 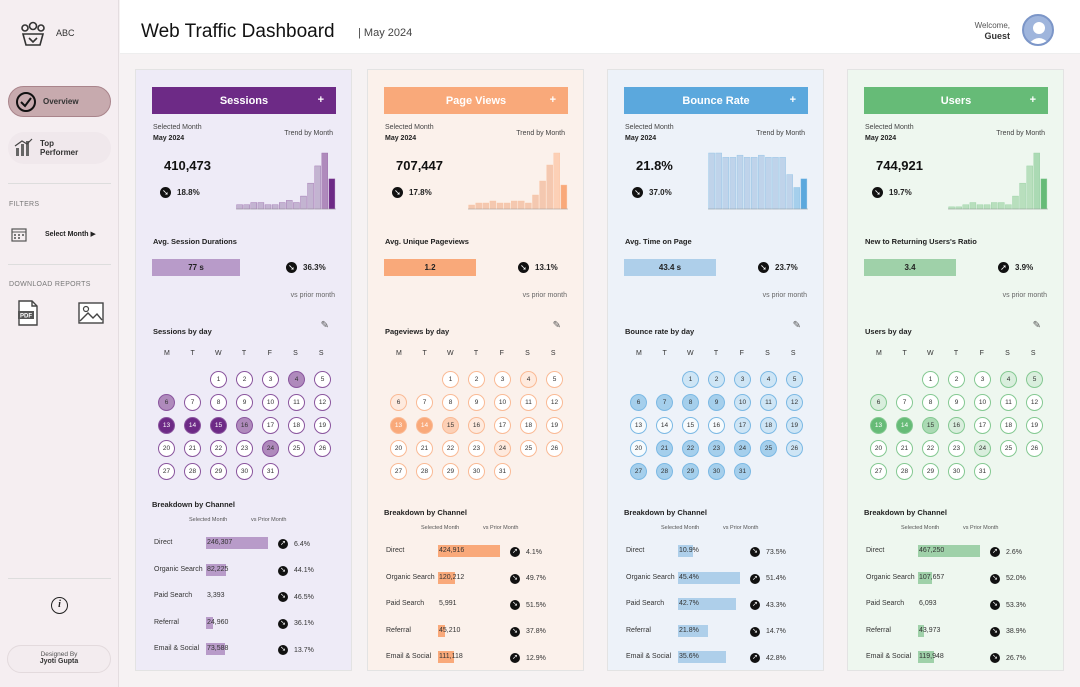 I want to click on nav-top-performer-button: Top Performer, so click(x=59, y=148).